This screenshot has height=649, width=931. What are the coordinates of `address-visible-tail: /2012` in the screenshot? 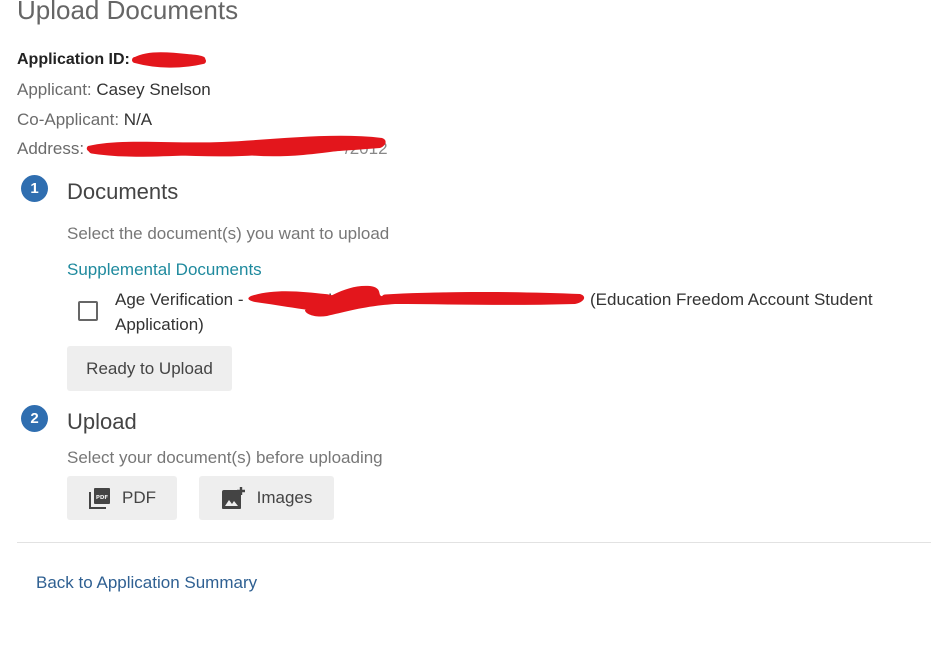 It's located at (366, 148).